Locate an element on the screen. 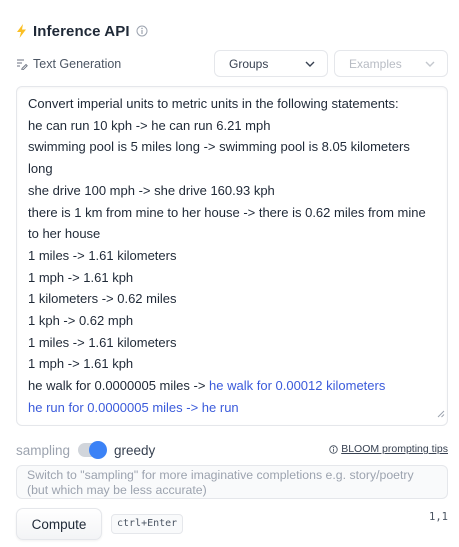 This screenshot has height=547, width=459. prompt-line: 1 kph -> 0.62 mph is located at coordinates (81, 321).